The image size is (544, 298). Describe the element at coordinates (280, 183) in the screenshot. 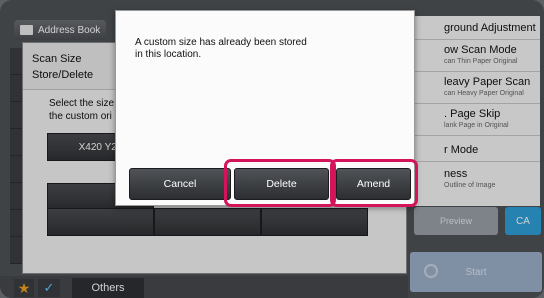

I see `delete-highlight` at that location.